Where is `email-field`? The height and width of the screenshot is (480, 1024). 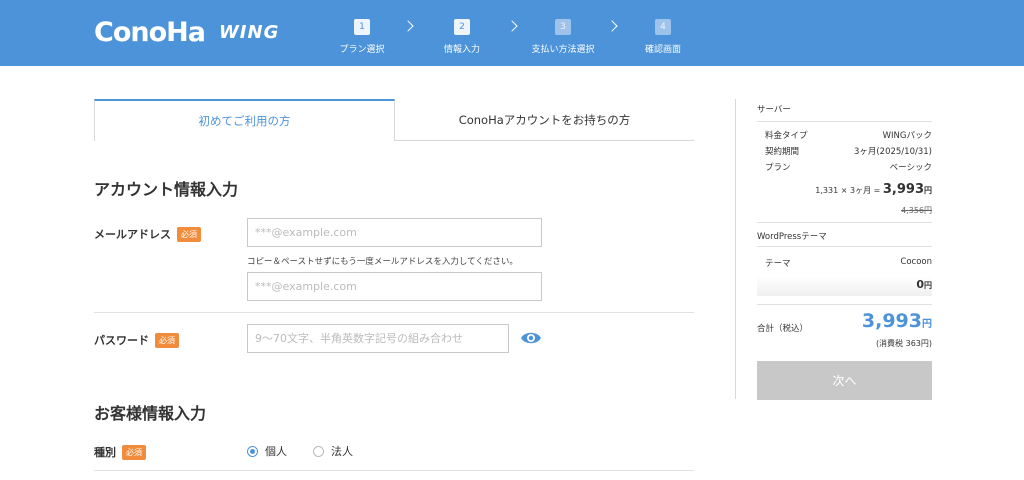 email-field is located at coordinates (394, 232).